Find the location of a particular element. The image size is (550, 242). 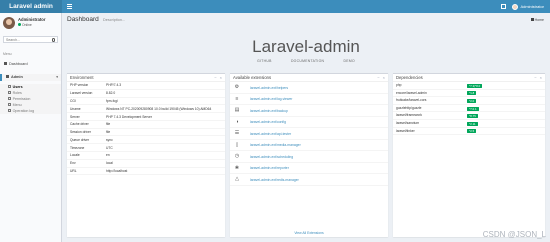

env-key: Env is located at coordinates (73, 163).